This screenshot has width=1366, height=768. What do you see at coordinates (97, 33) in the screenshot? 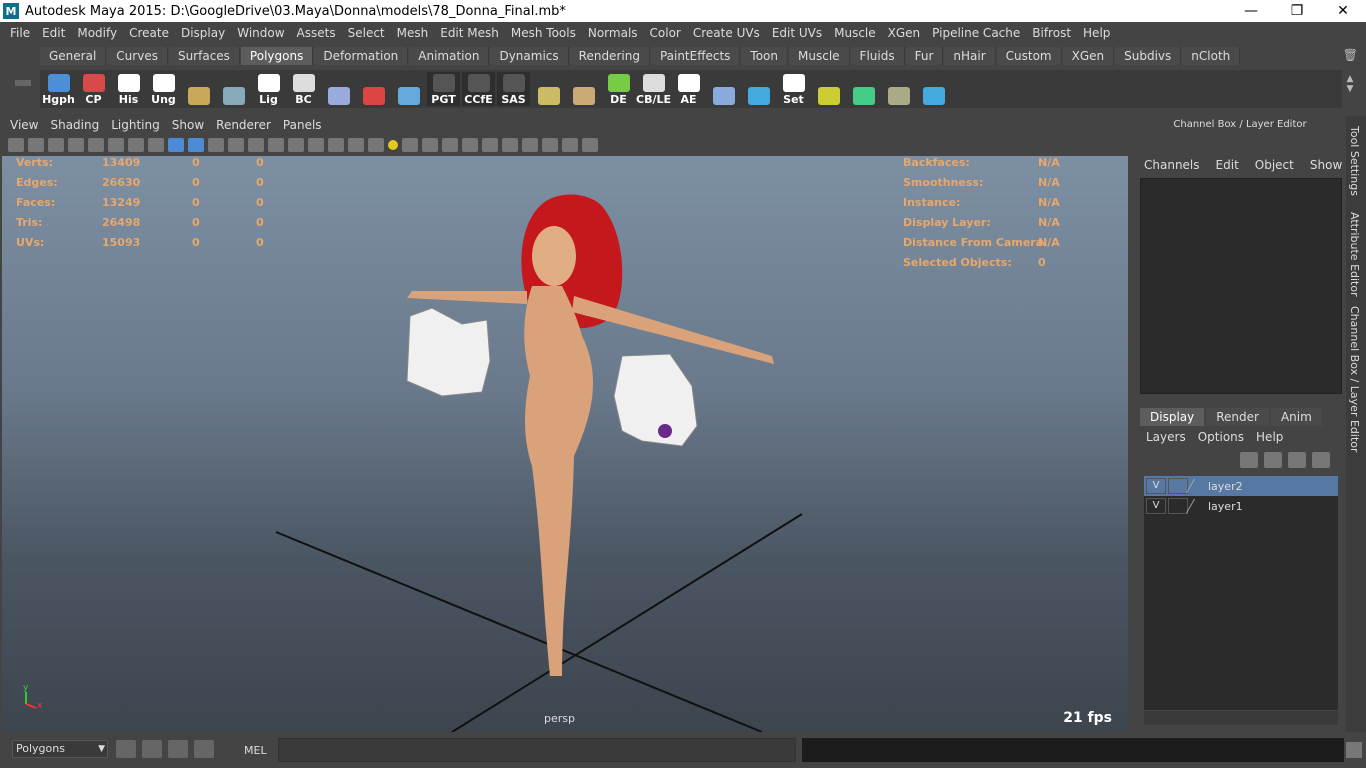
I see `menu-modify: Modify` at bounding box center [97, 33].